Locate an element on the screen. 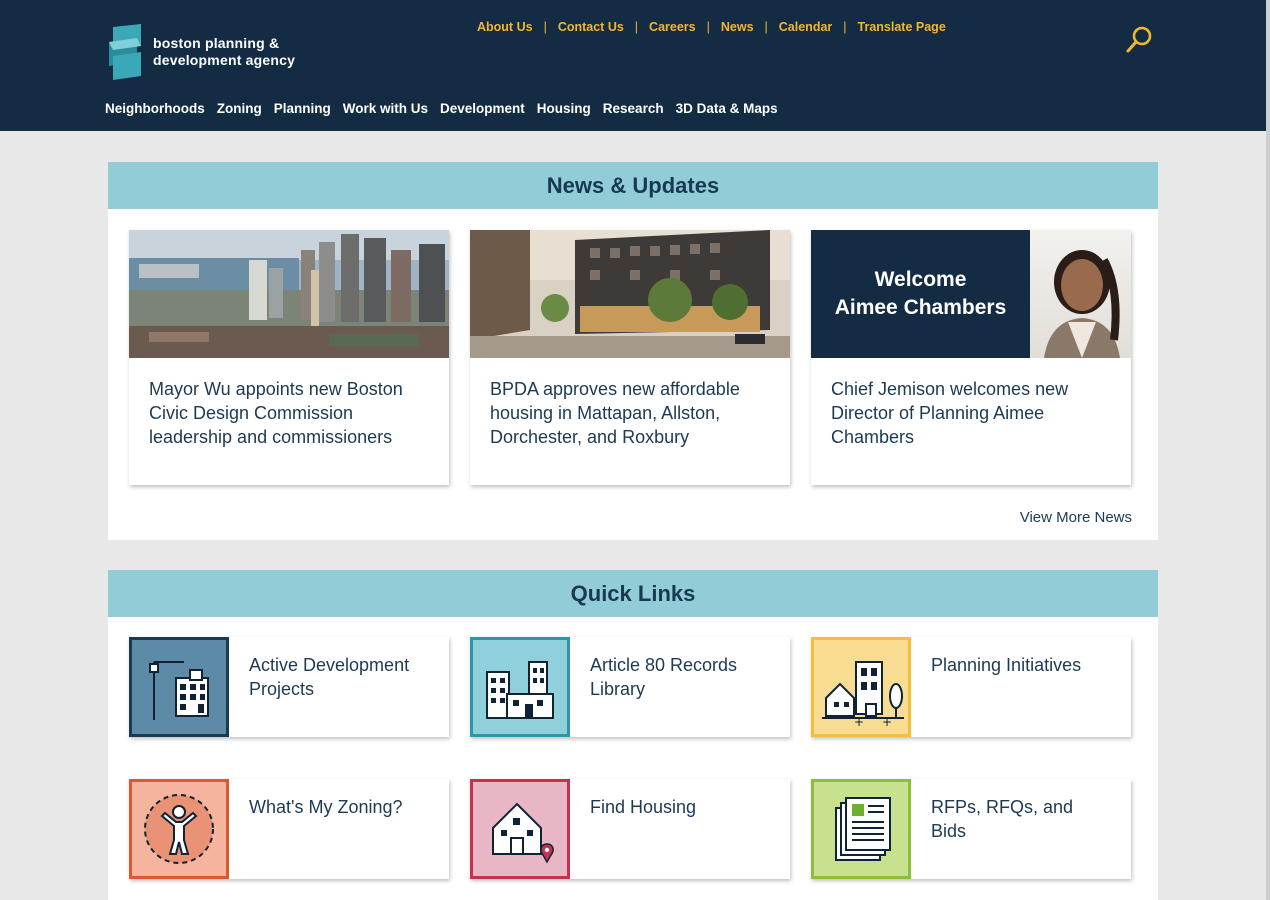  nav-zoning: Zoning is located at coordinates (239, 108).